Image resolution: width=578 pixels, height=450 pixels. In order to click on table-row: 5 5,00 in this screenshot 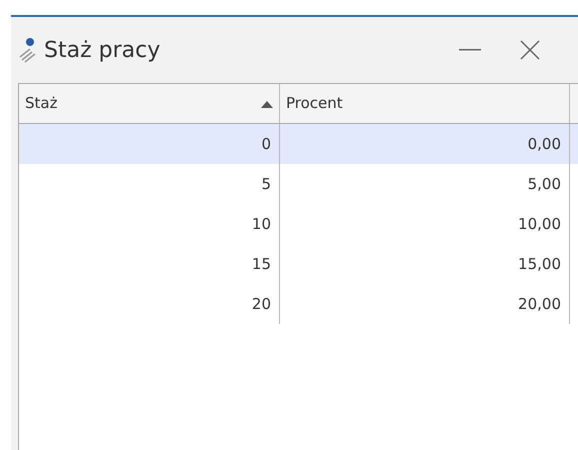, I will do `click(298, 184)`.